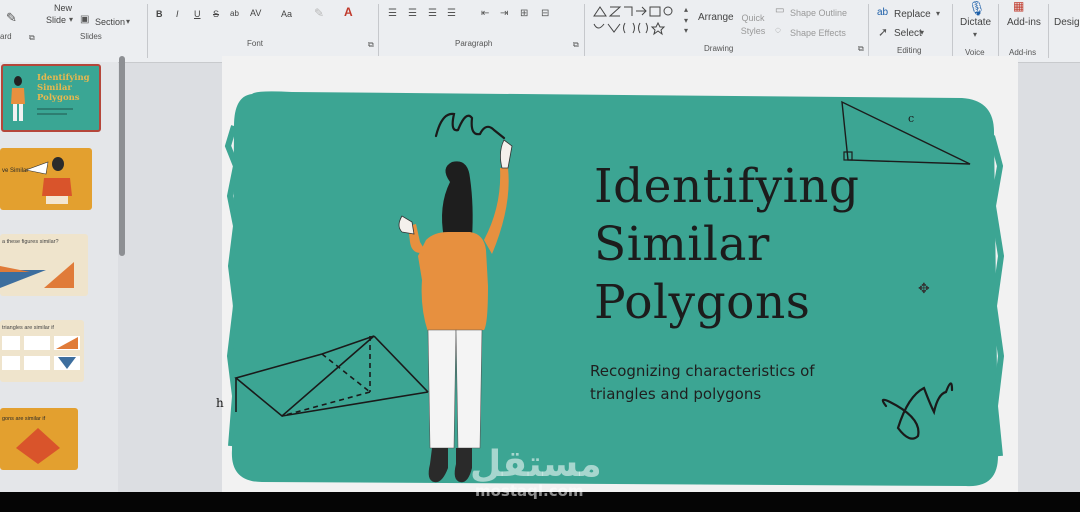 This screenshot has width=1080, height=512. I want to click on slide-label: Slide, so click(56, 20).